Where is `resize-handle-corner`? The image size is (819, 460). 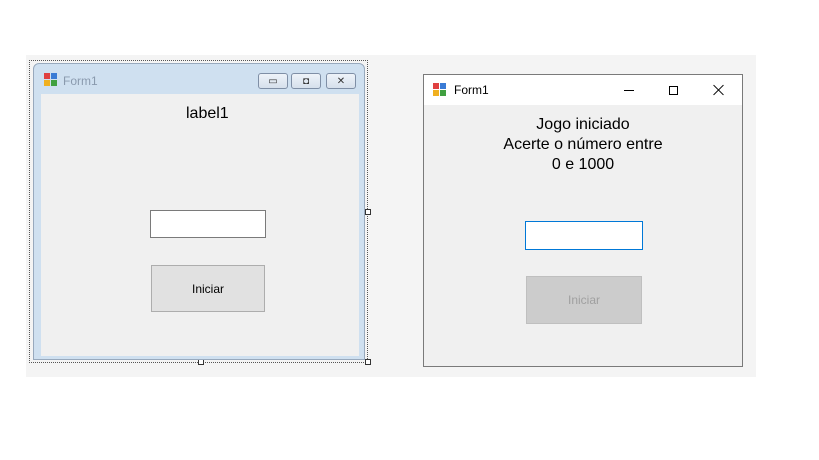 resize-handle-corner is located at coordinates (368, 362).